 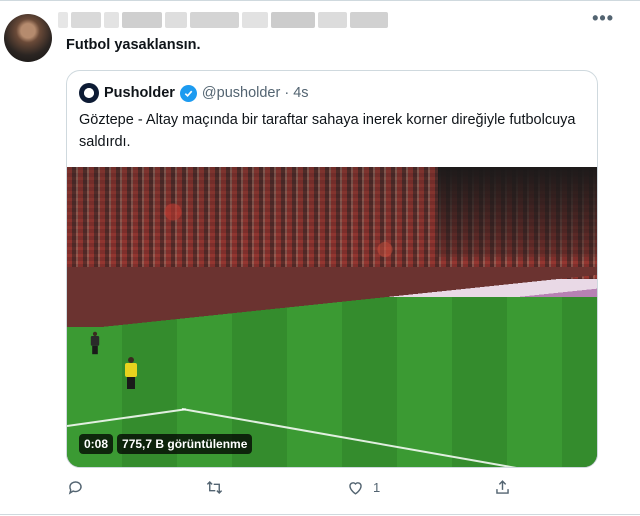 I want to click on stadium-shadow, so click(x=517, y=212).